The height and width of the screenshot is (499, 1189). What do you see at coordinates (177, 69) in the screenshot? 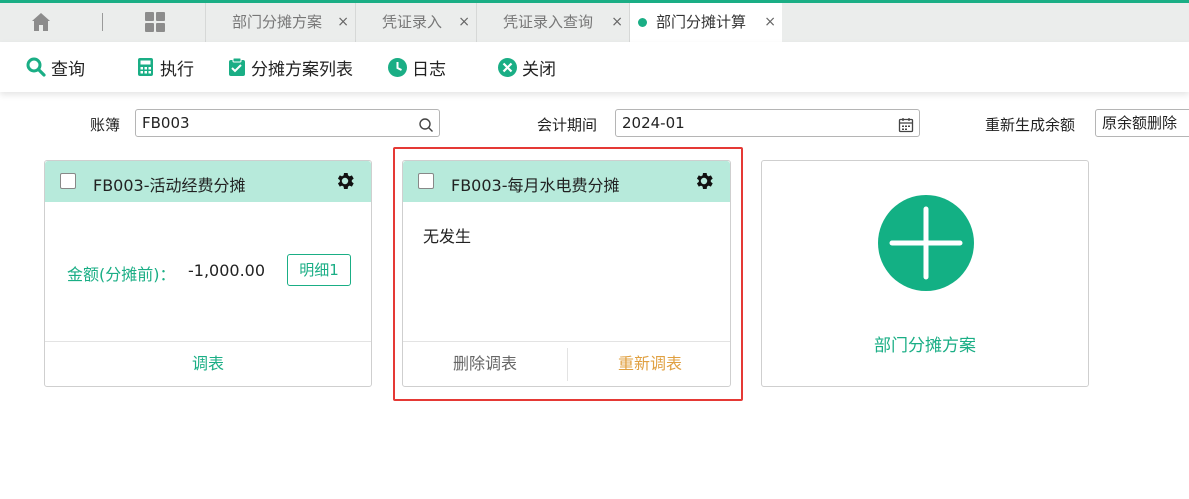
I see `execute-label: 执行` at bounding box center [177, 69].